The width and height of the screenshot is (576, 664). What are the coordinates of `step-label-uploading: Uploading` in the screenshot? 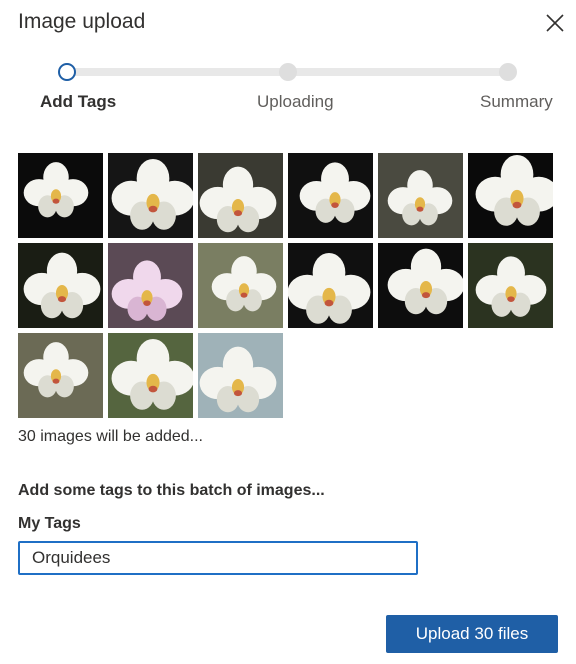 It's located at (295, 101).